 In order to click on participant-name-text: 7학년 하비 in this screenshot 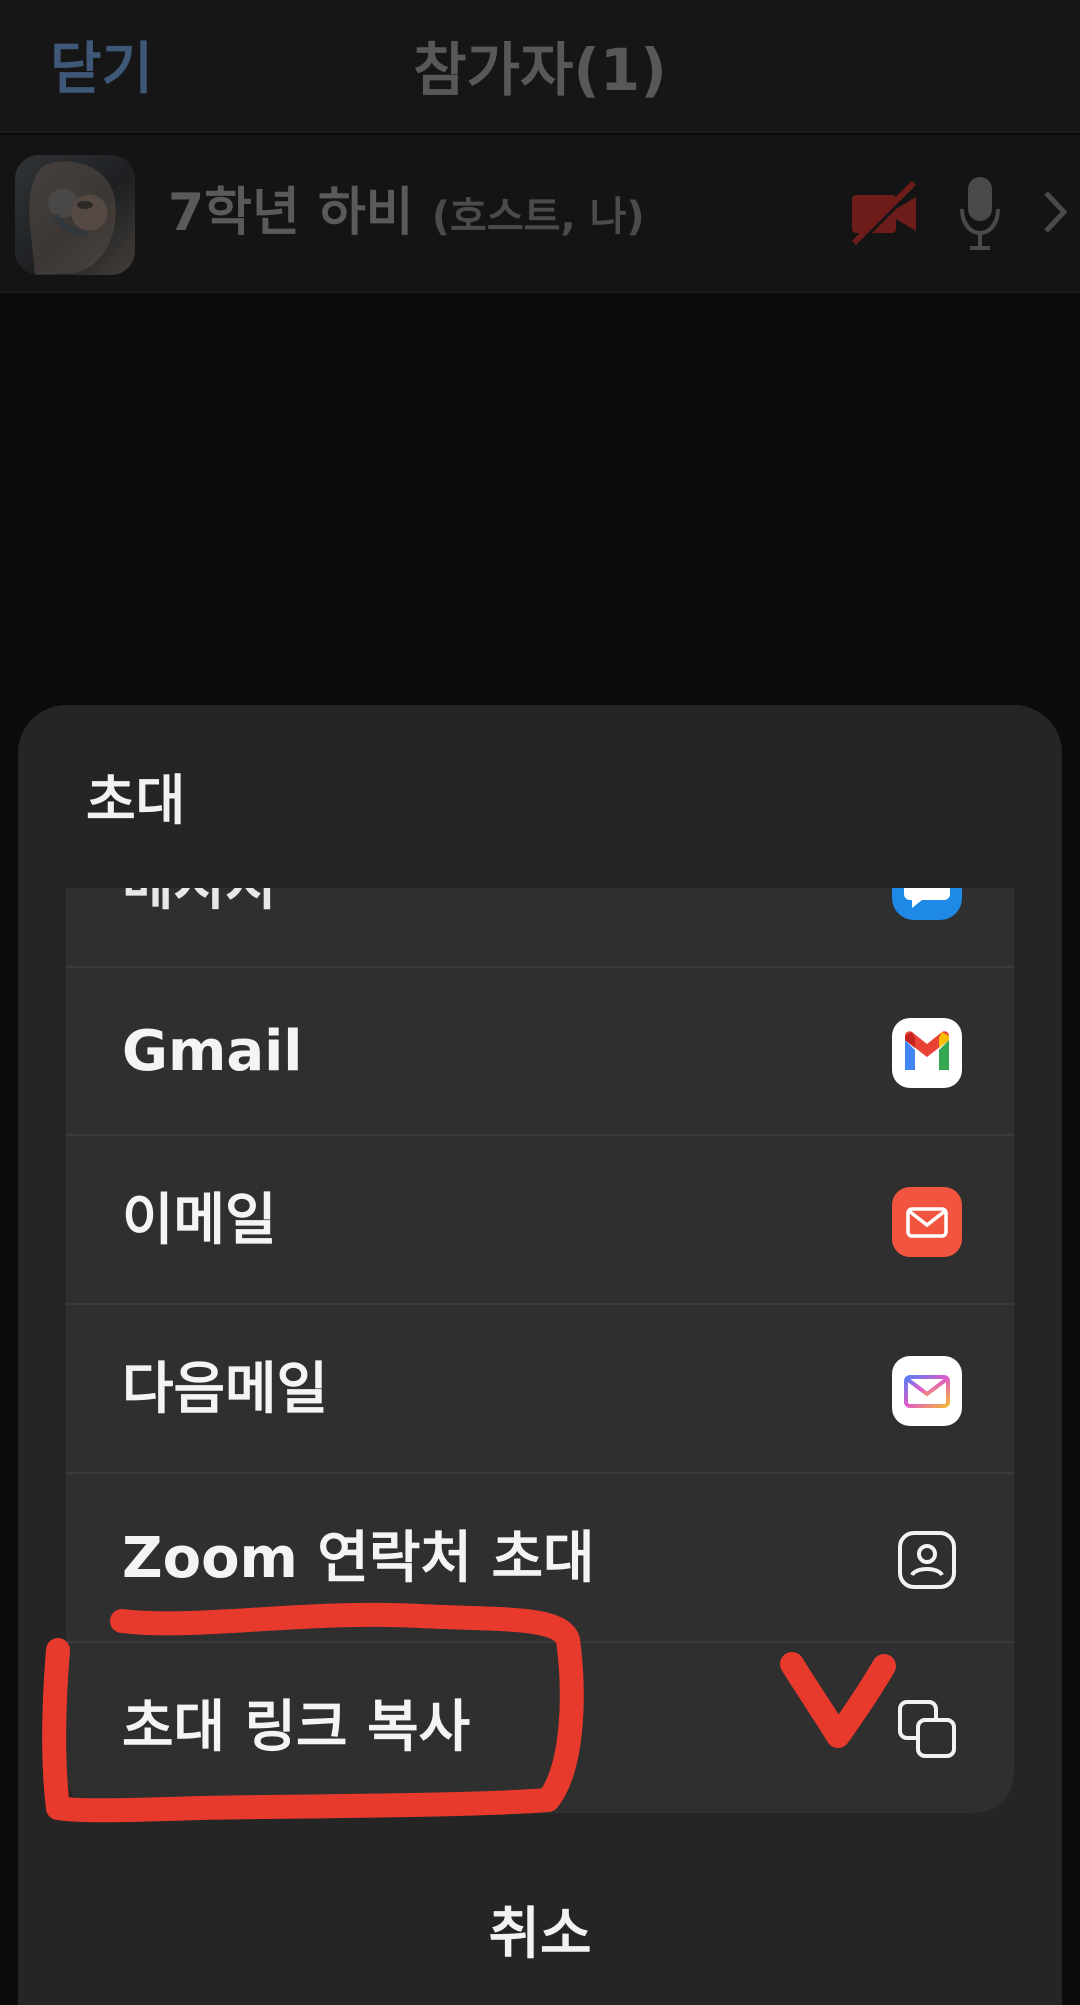, I will do `click(291, 213)`.